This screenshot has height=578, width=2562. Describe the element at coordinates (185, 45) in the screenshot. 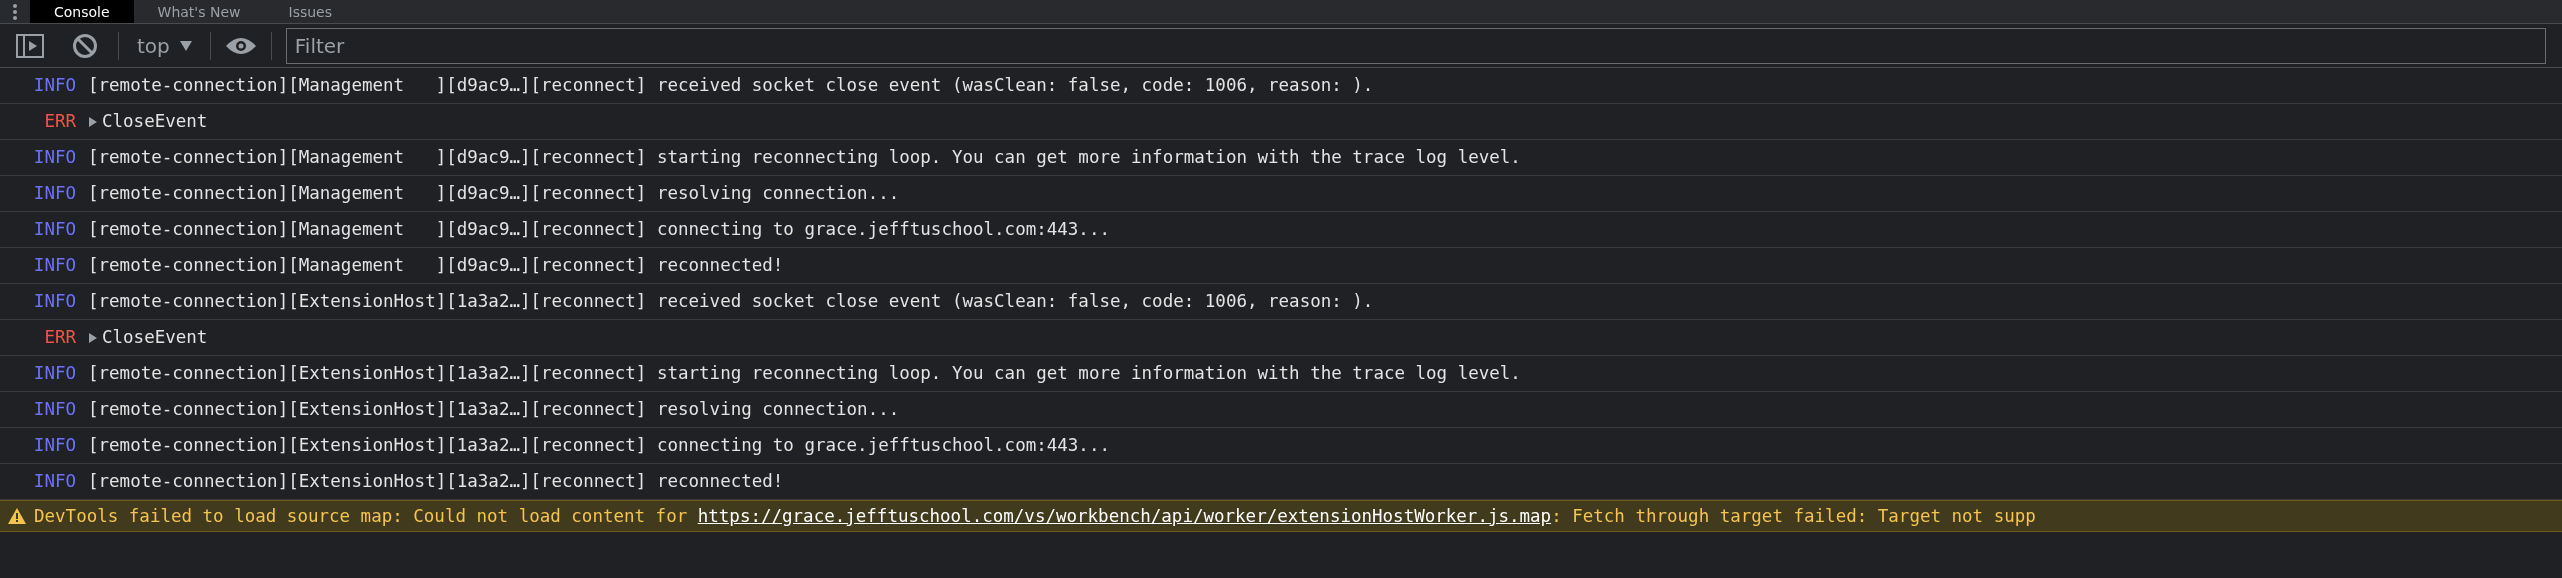

I see `caret-icon` at that location.